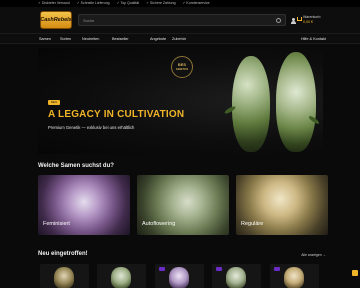 This screenshot has height=288, width=360. Describe the element at coordinates (93, 3) in the screenshot. I see `topbar-item: ✓ Schnelle Lieferung` at that location.